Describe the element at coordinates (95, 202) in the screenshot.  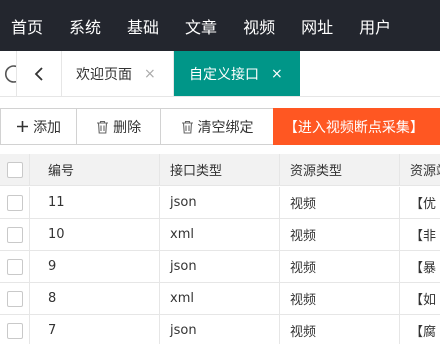
I see `cell-id: 11` at that location.